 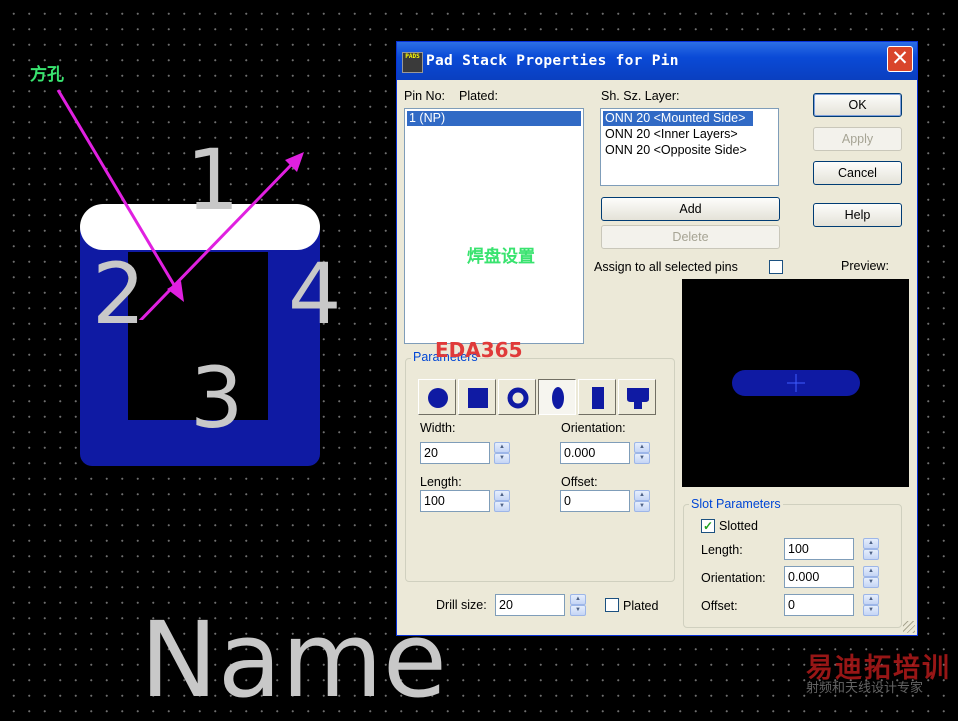 I want to click on pin-list-item: 1 (NP), so click(x=494, y=118).